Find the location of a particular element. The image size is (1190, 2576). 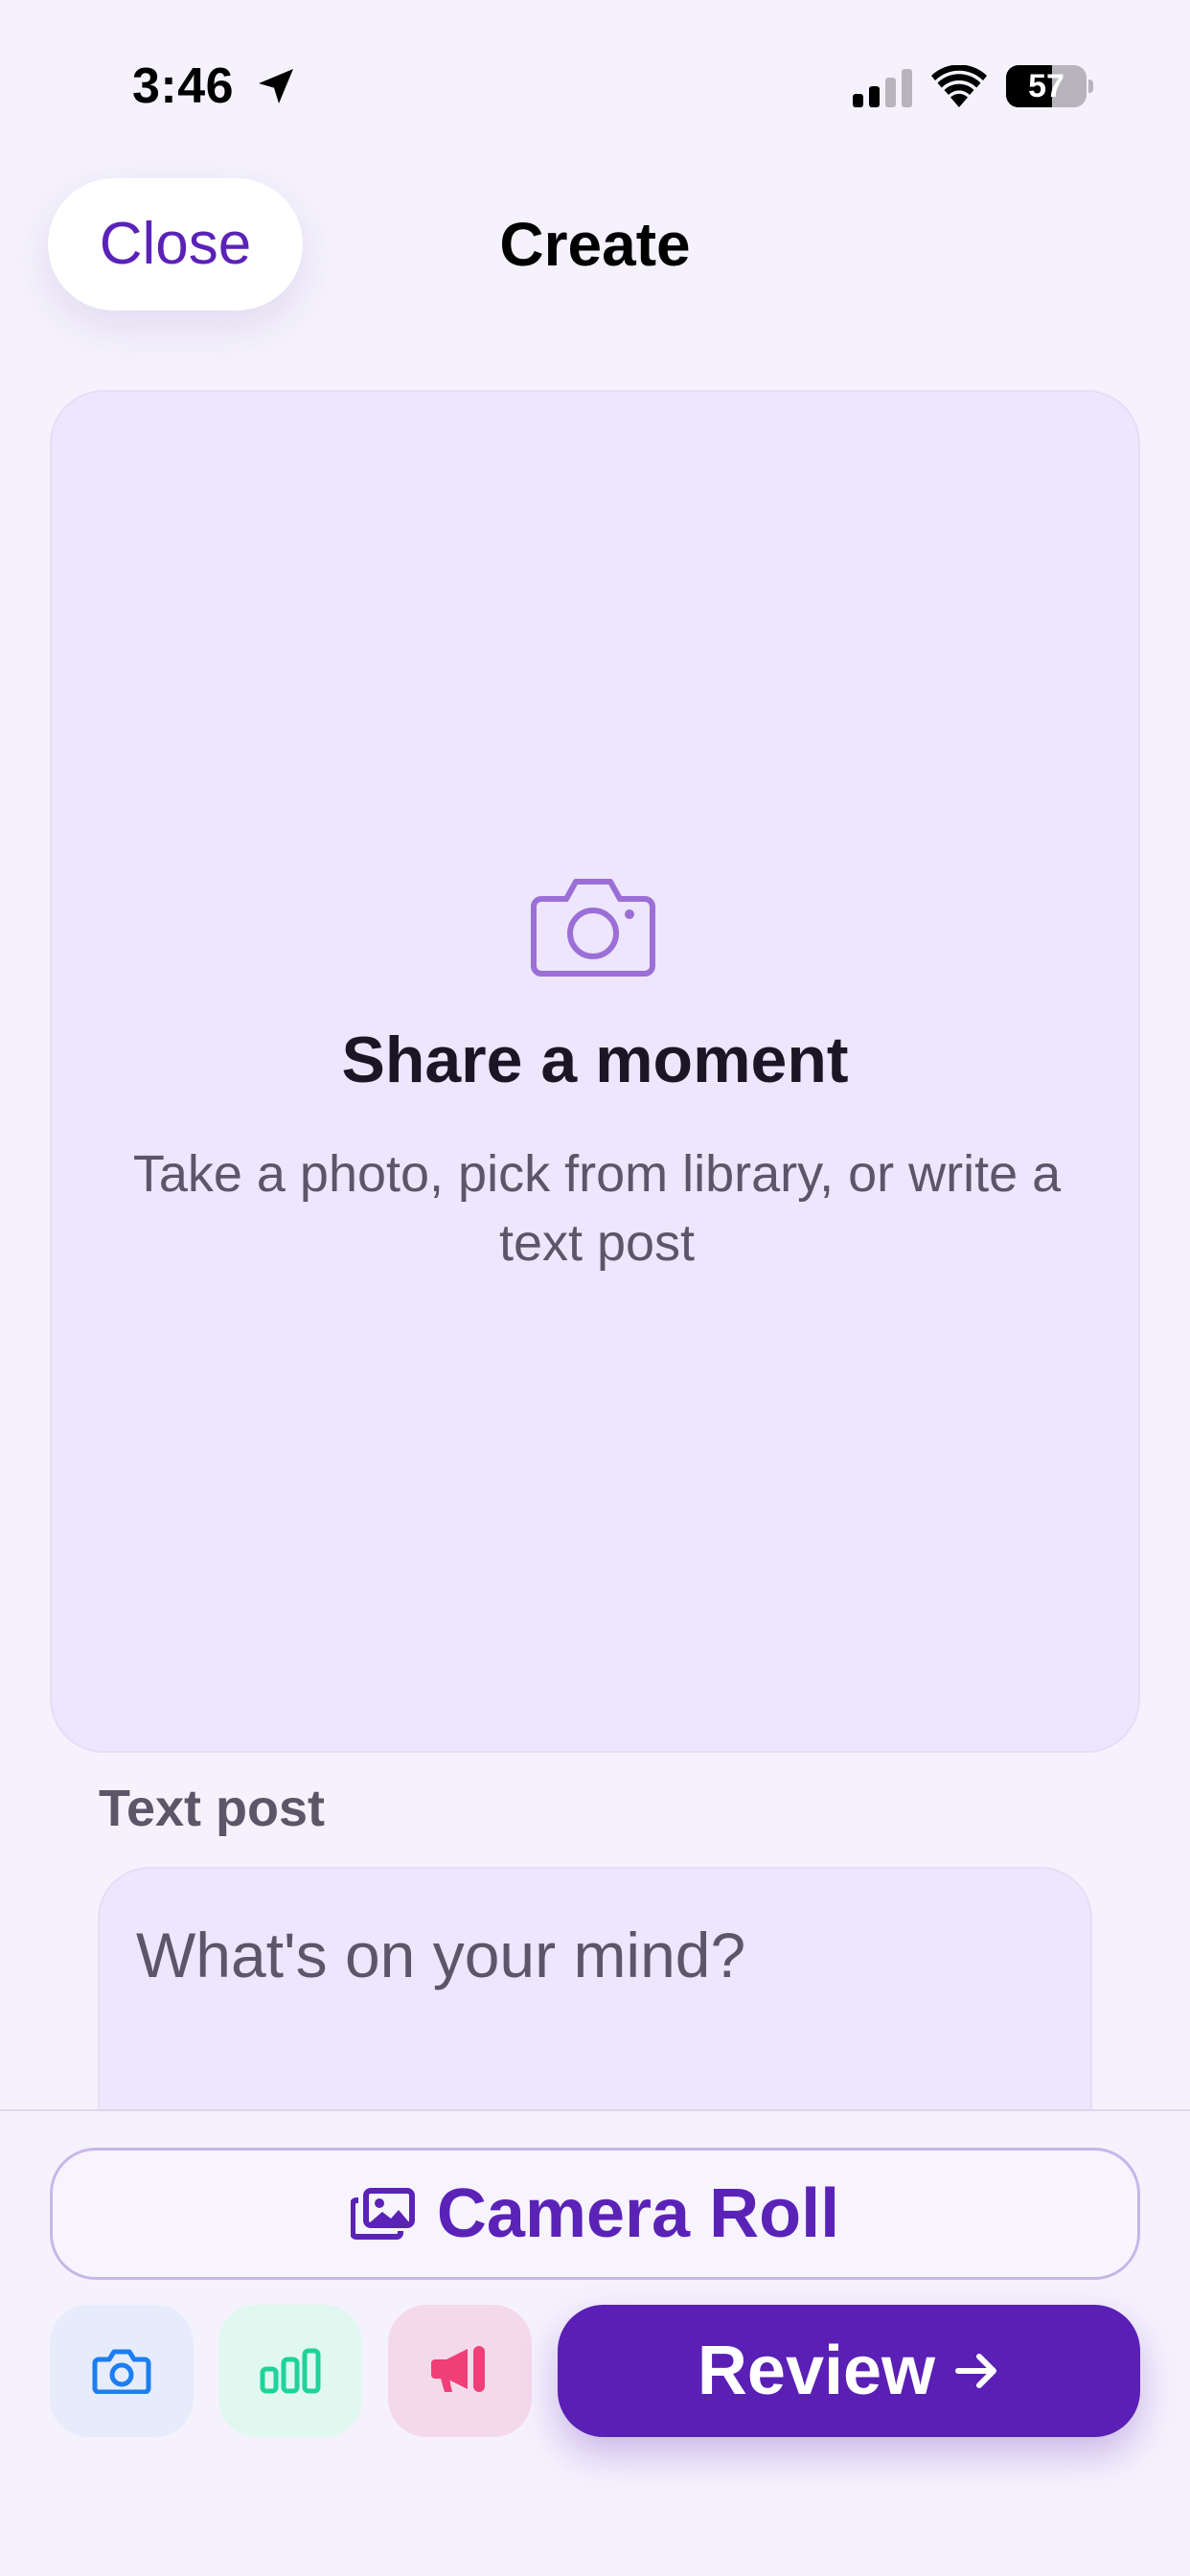

review-button: Review is located at coordinates (849, 2371).